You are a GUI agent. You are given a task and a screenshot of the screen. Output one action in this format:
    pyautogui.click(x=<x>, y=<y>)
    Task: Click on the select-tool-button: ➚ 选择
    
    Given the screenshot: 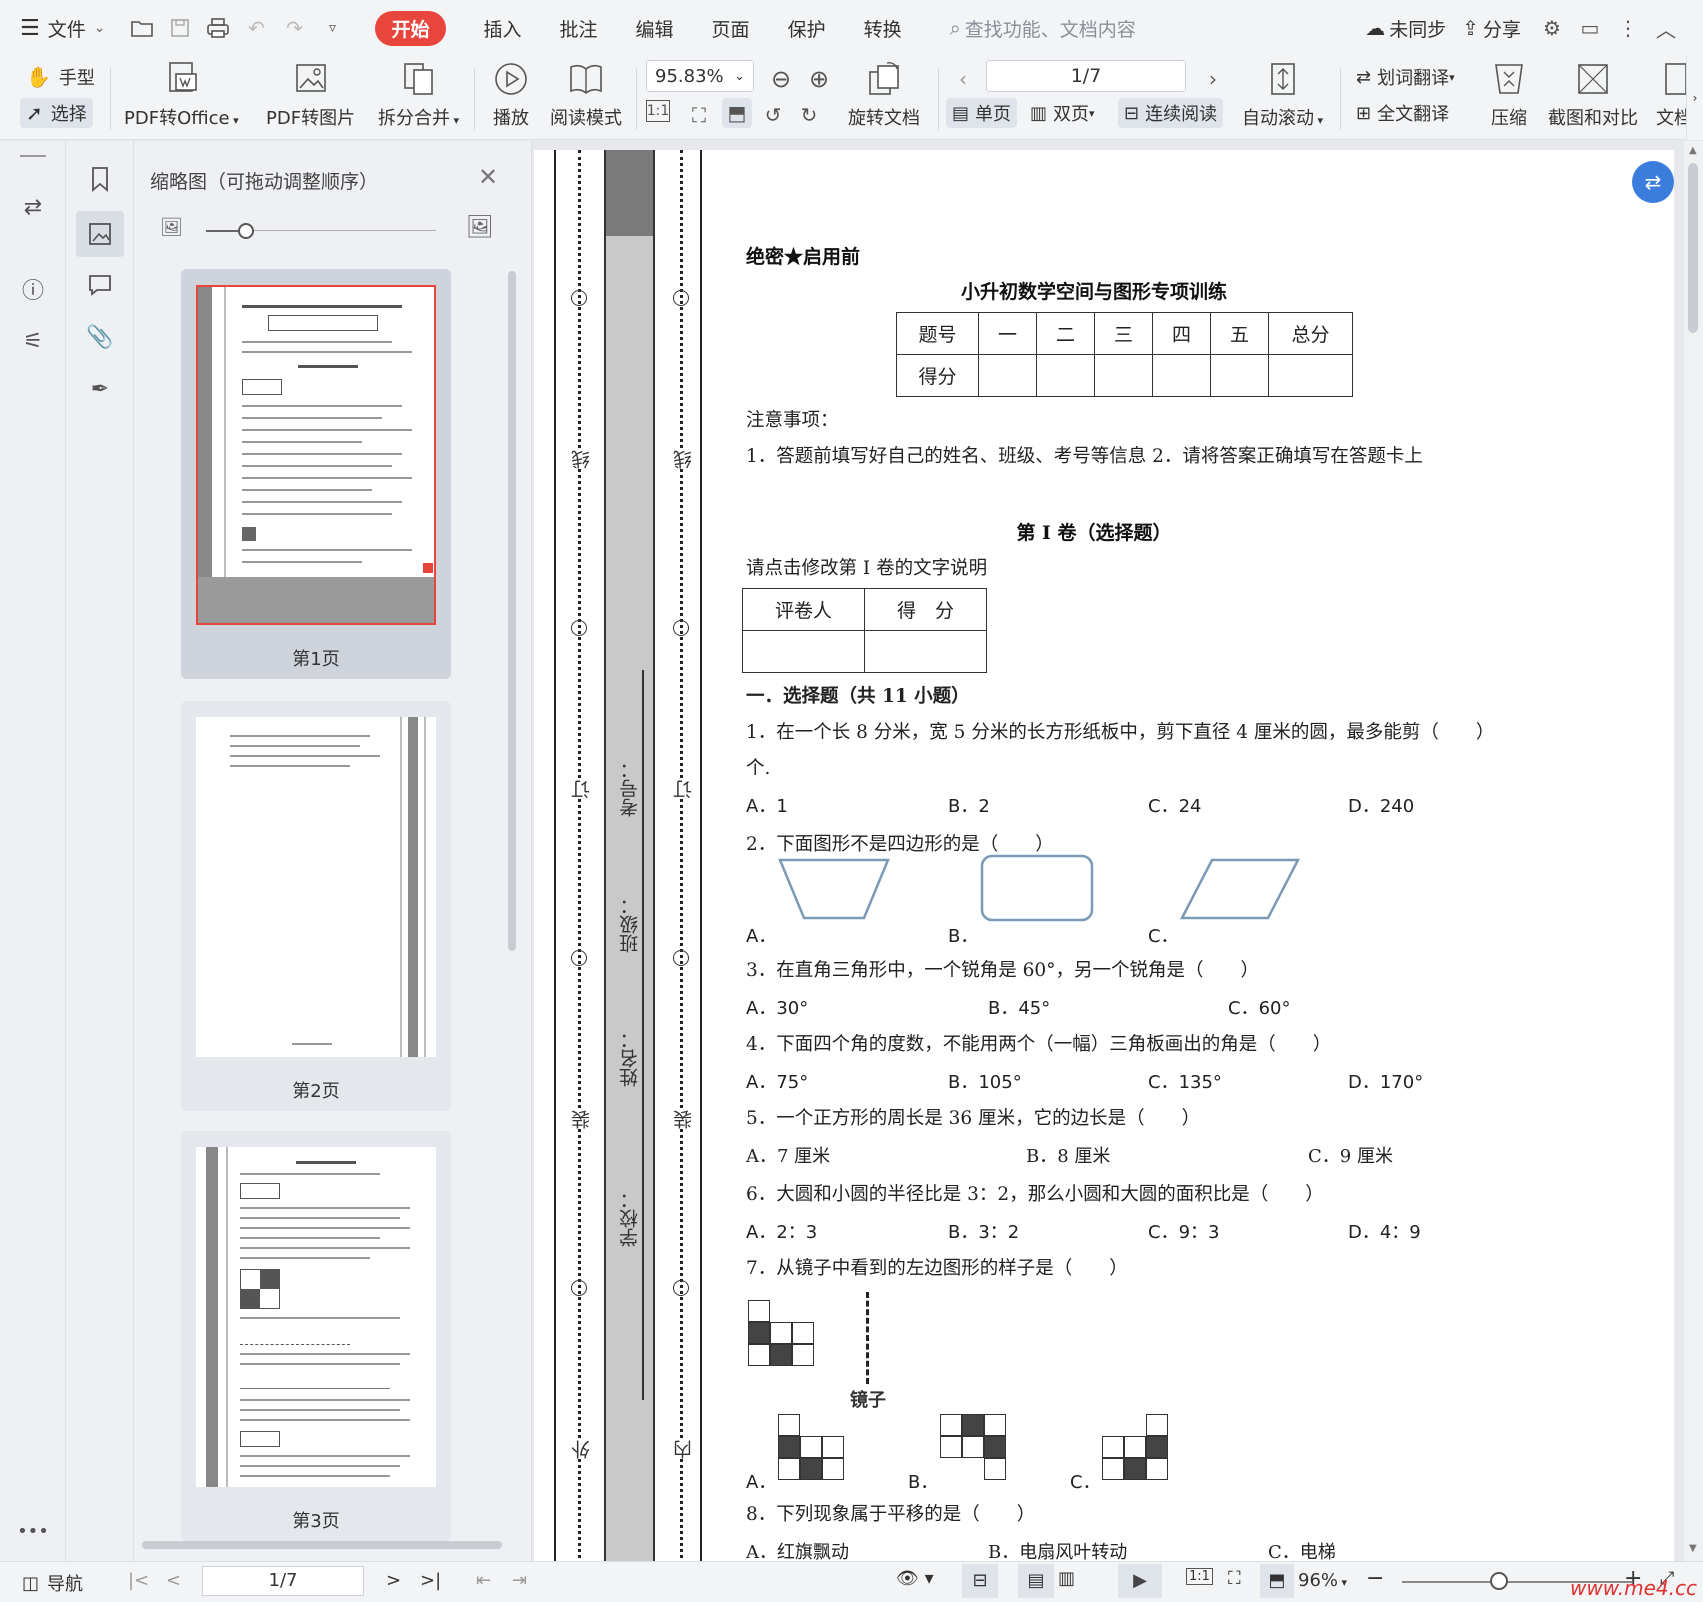 What is the action you would take?
    pyautogui.click(x=56, y=113)
    